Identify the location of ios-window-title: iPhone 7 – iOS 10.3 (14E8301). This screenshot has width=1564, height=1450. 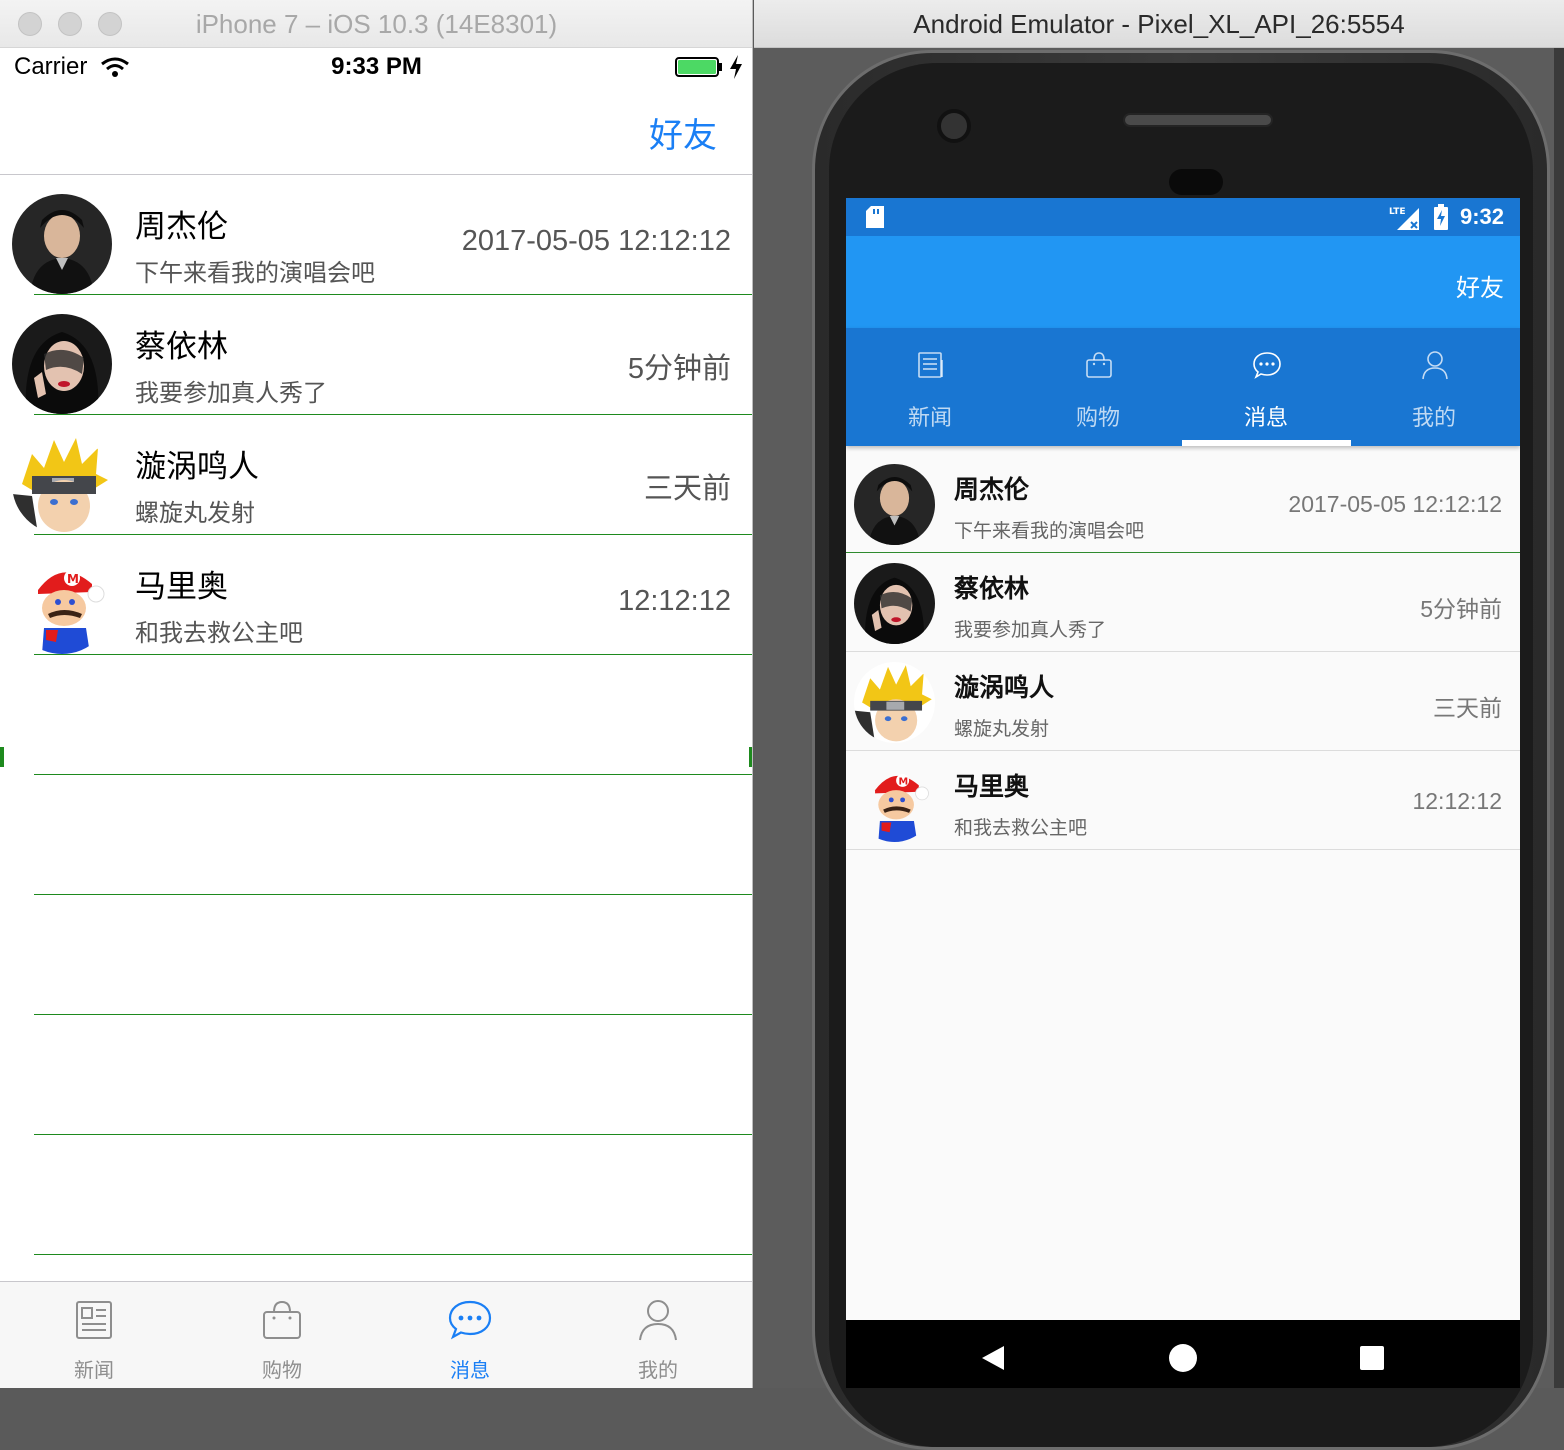
(376, 24).